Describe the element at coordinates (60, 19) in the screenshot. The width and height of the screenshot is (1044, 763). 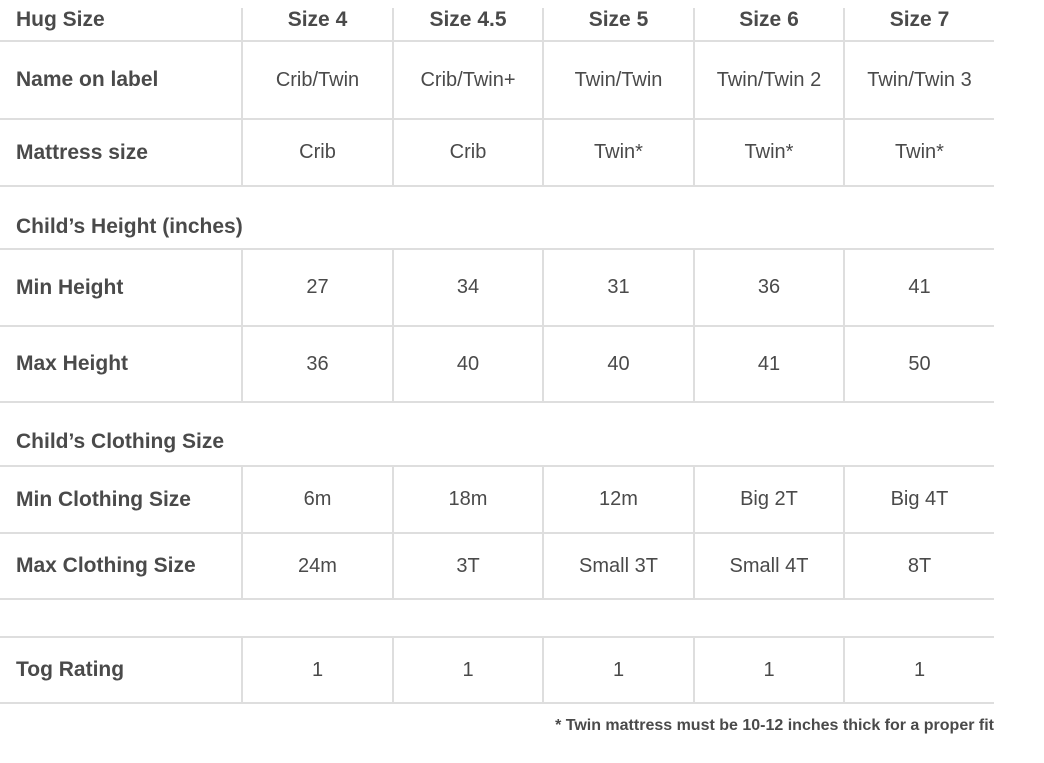
I see `header-label: Hug Size` at that location.